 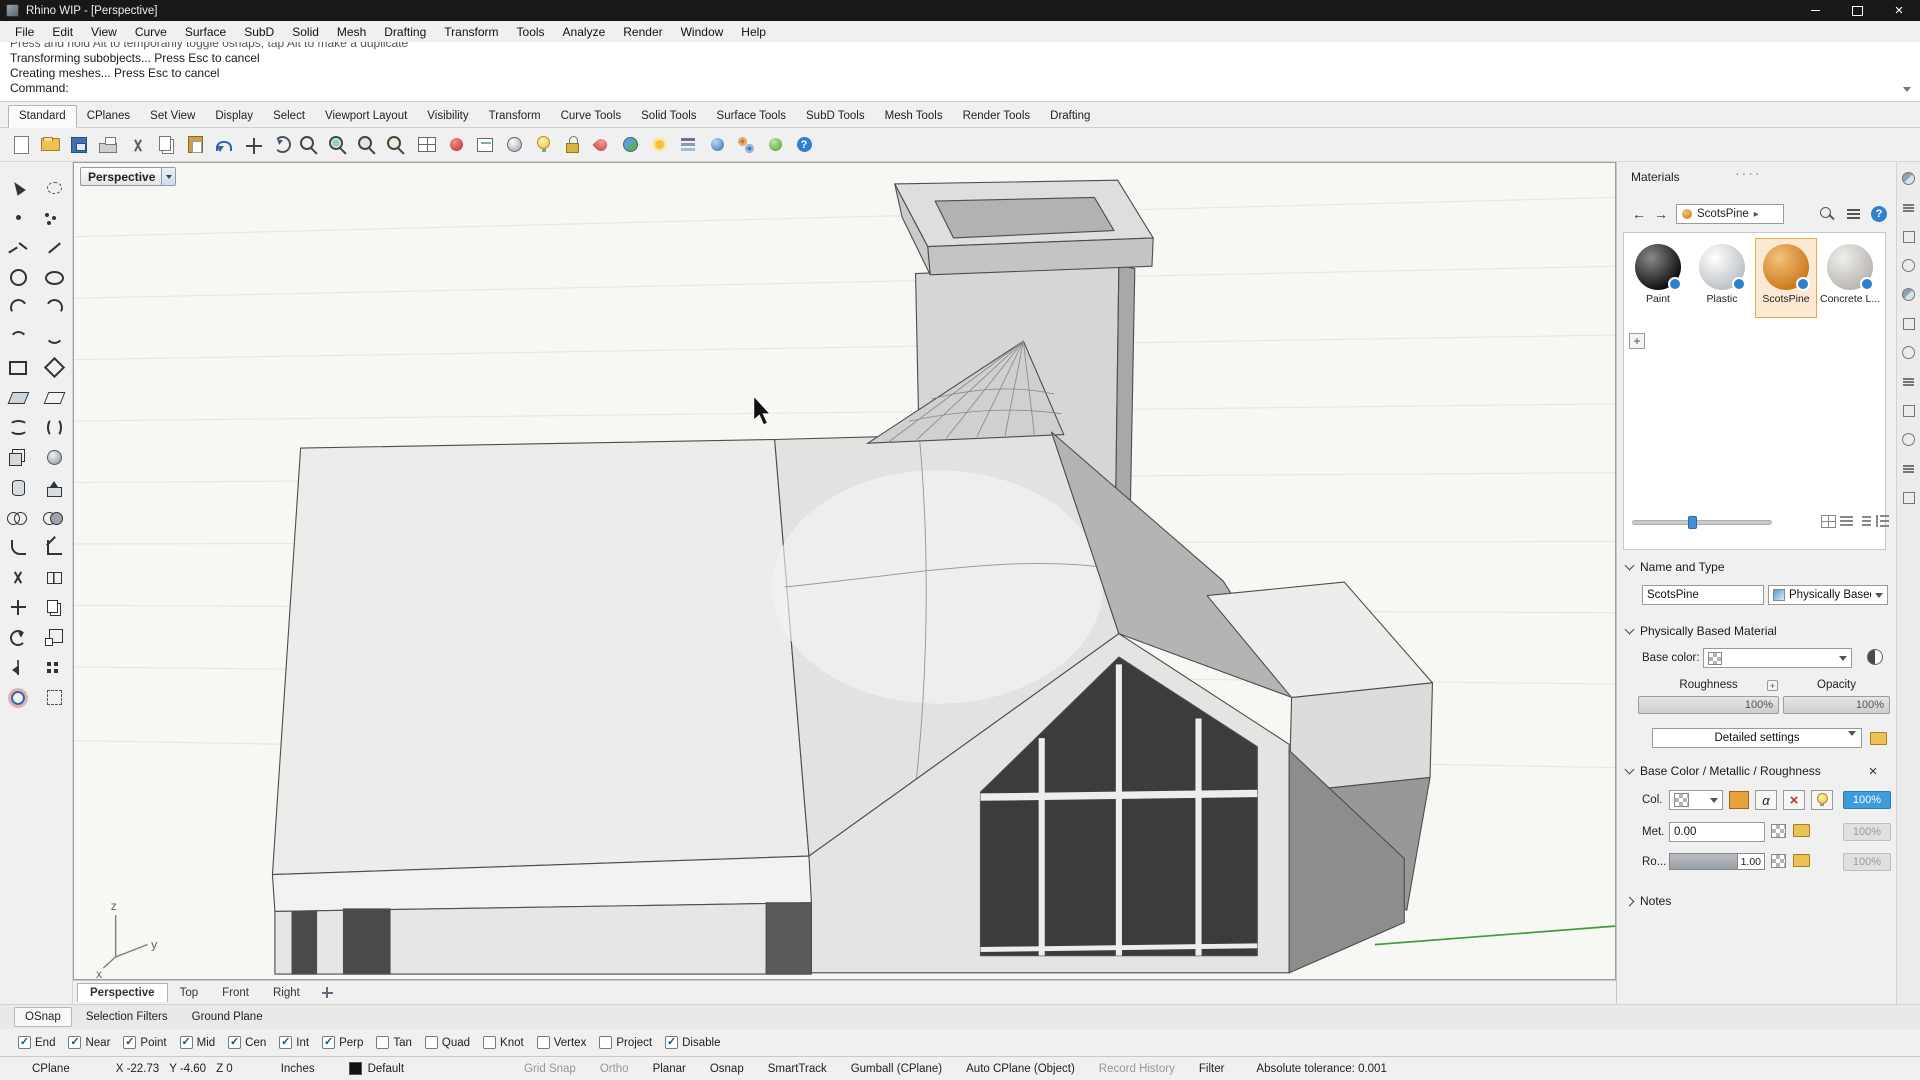 What do you see at coordinates (1908, 207) in the screenshot?
I see `layers-panel-icon` at bounding box center [1908, 207].